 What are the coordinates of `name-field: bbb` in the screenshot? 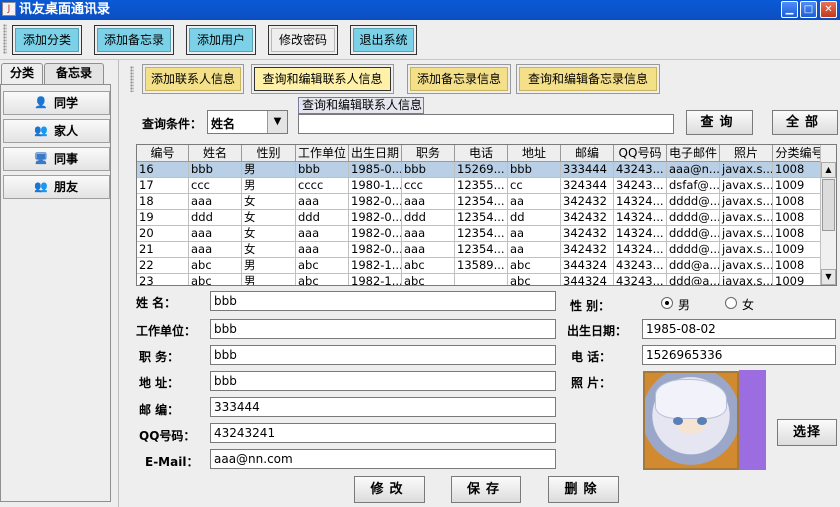 It's located at (383, 301).